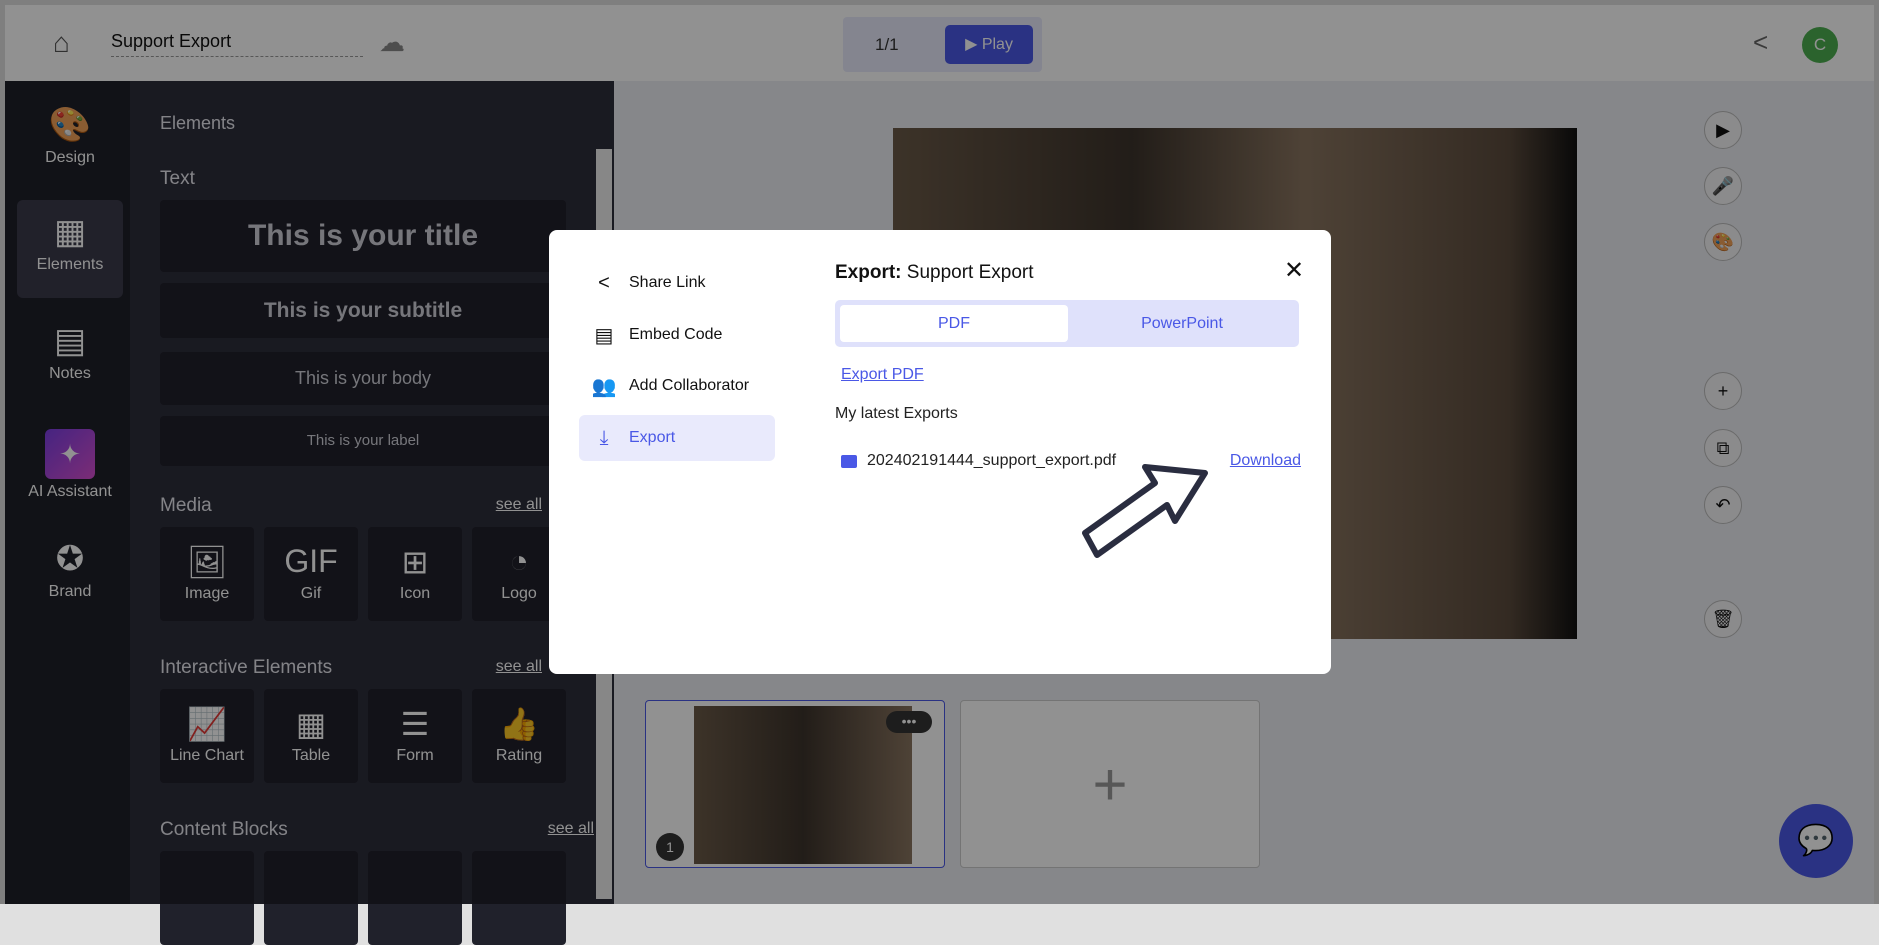  I want to click on latest-exports-heading: My latest Exports, so click(896, 413).